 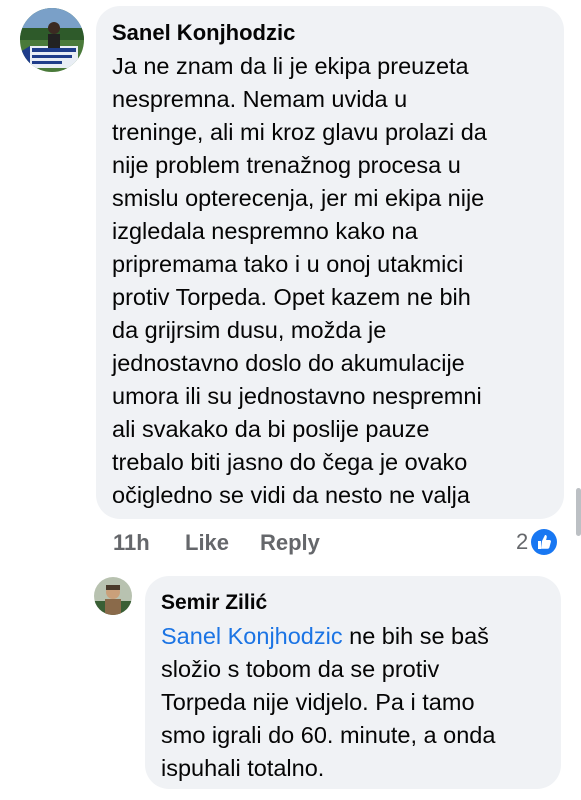 What do you see at coordinates (249, 330) in the screenshot?
I see `comment-text-line: da grijrsim dusu, možda je` at bounding box center [249, 330].